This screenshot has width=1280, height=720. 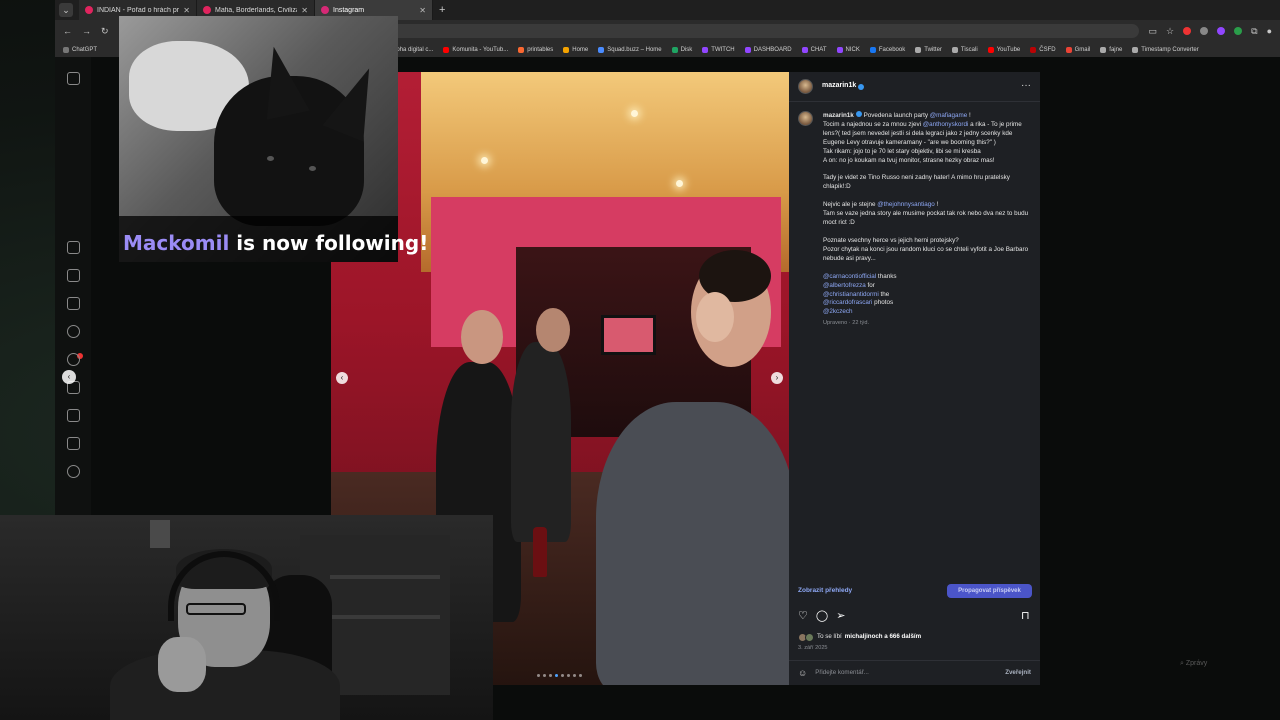 What do you see at coordinates (540, 552) in the screenshot?
I see `photo-bottle` at bounding box center [540, 552].